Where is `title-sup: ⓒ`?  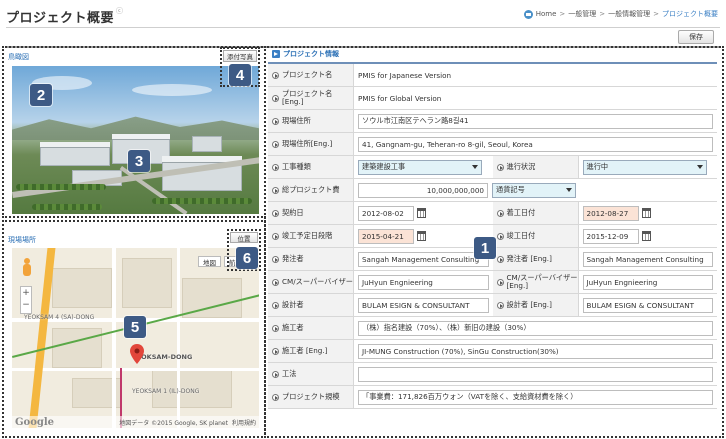
title-sup: ⓒ is located at coordinates (120, 11).